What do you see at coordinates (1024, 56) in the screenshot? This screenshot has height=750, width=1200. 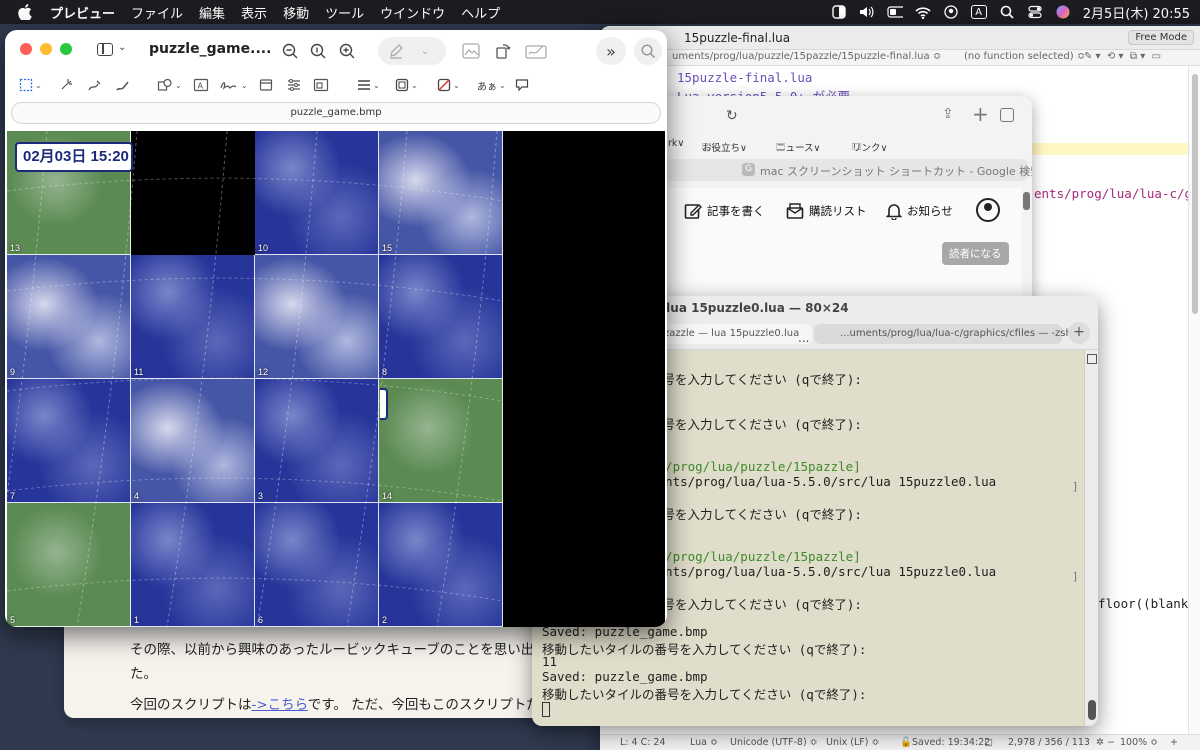 I see `function-popup: (no function selected) ≎` at bounding box center [1024, 56].